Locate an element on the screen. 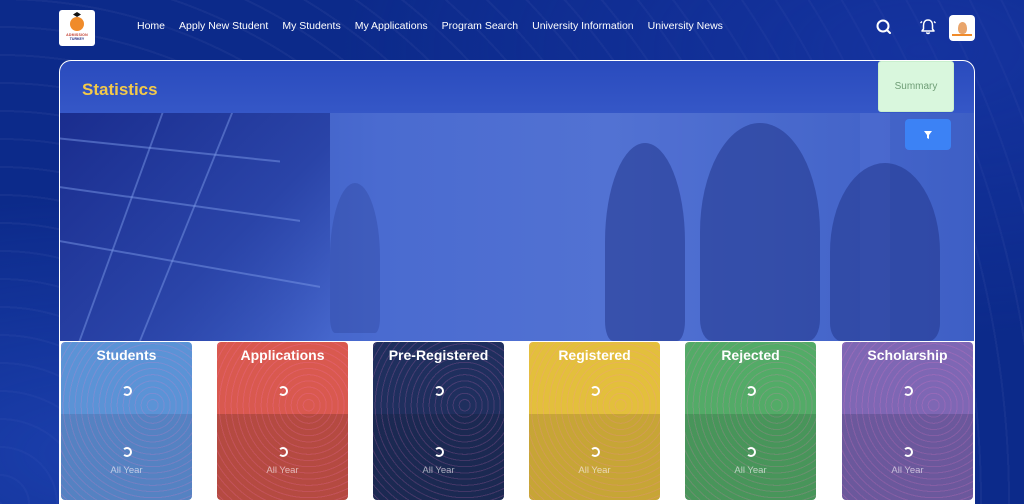 The width and height of the screenshot is (1024, 504). filter-button is located at coordinates (928, 134).